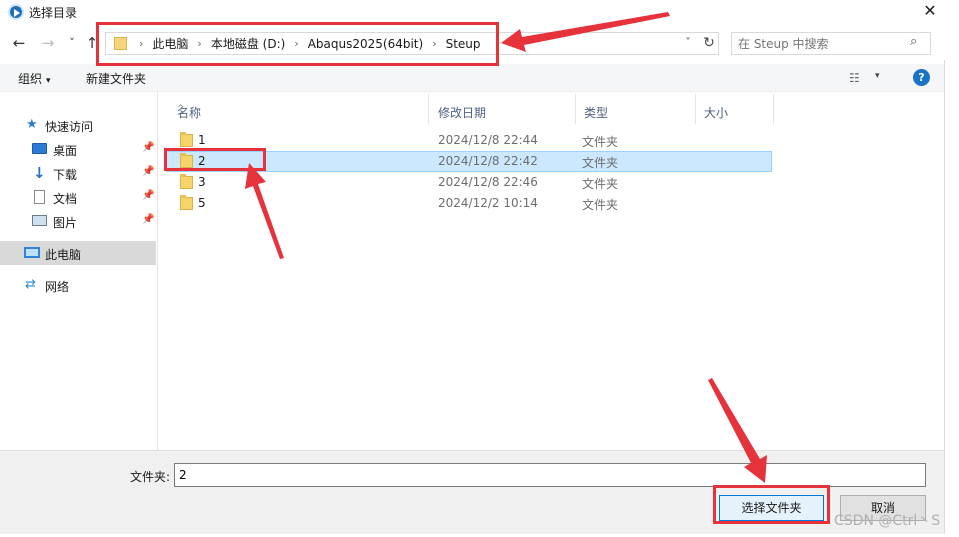 This screenshot has width=959, height=537. I want to click on file-date: 2024/12/2 10:14, so click(488, 203).